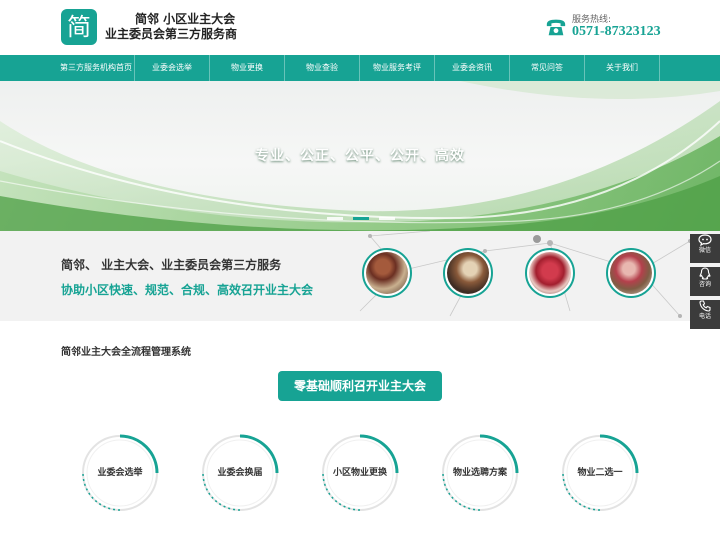  I want to click on sidebar-label-consult: 咨询, so click(704, 284).